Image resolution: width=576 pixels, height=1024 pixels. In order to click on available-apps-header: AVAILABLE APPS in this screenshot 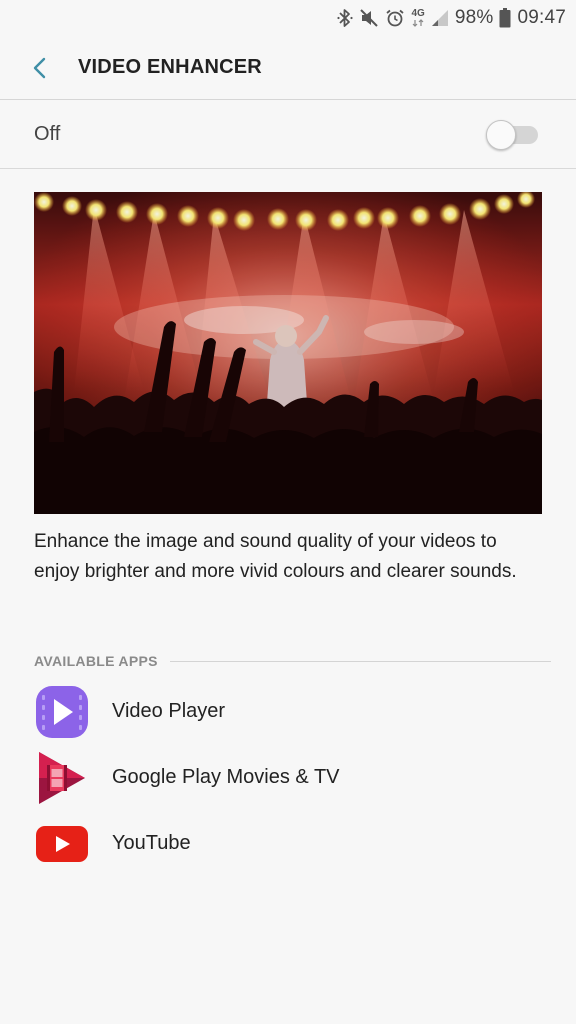, I will do `click(292, 661)`.